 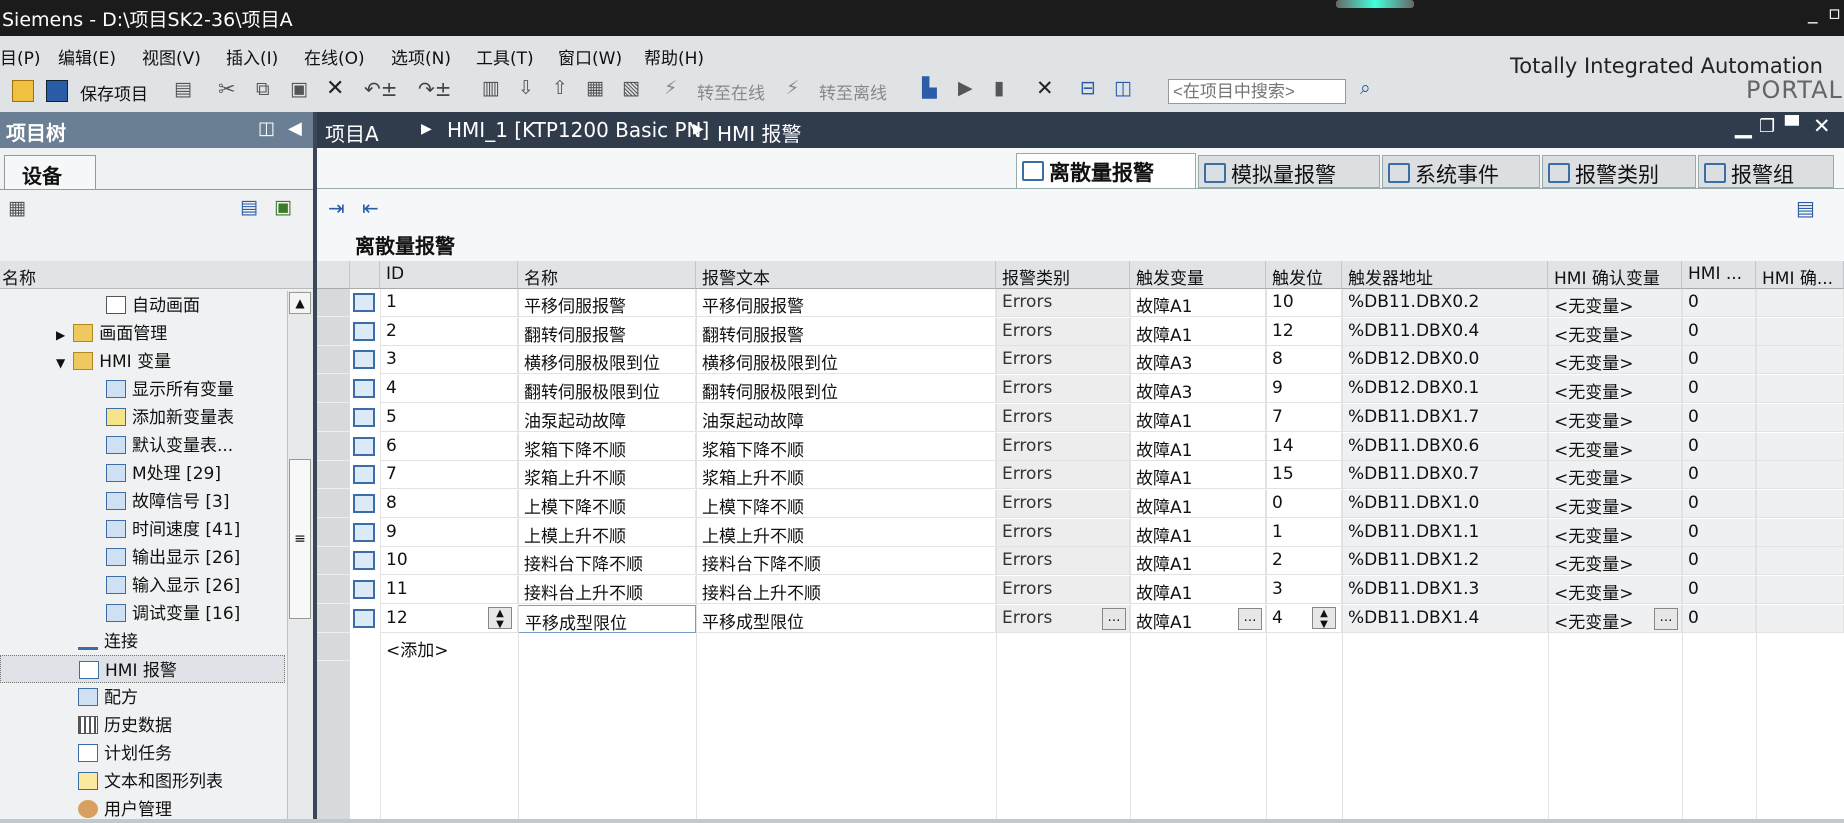 What do you see at coordinates (227, 89) in the screenshot?
I see `cut-icon: ✂` at bounding box center [227, 89].